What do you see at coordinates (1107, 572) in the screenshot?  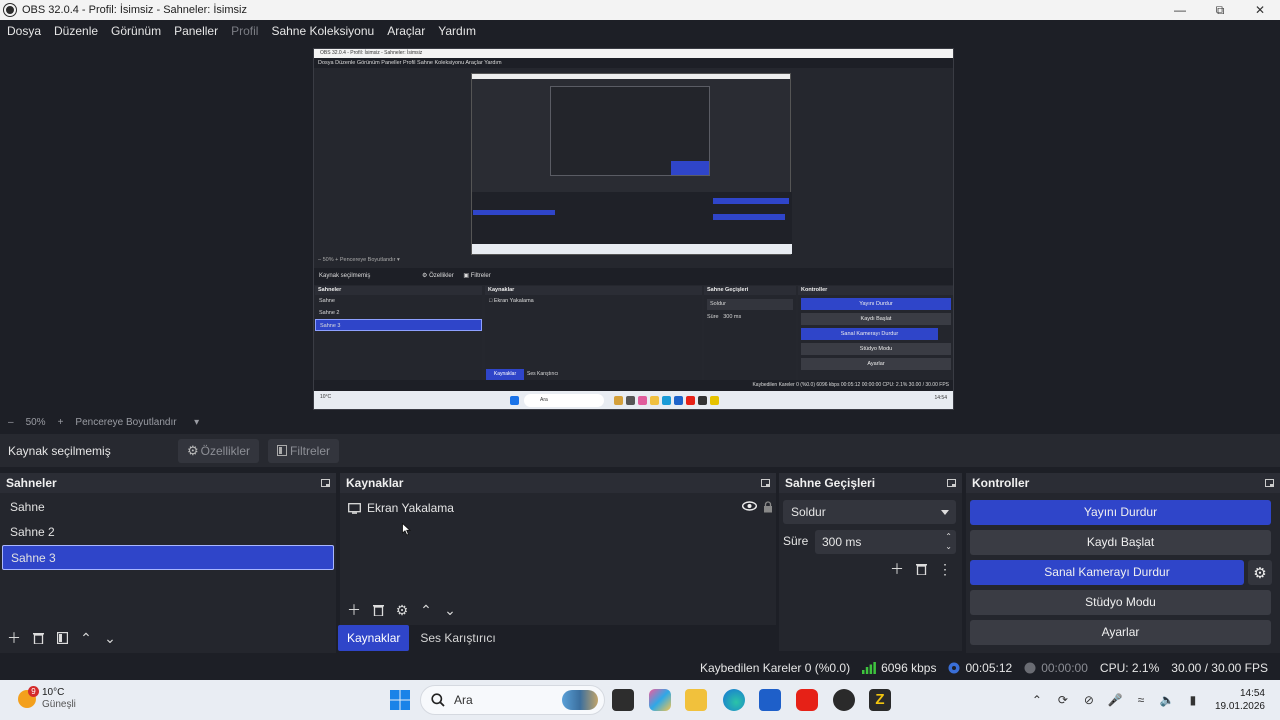 I see `stop-virtual-camera-button: Sanal Kamerayı Durdur` at bounding box center [1107, 572].